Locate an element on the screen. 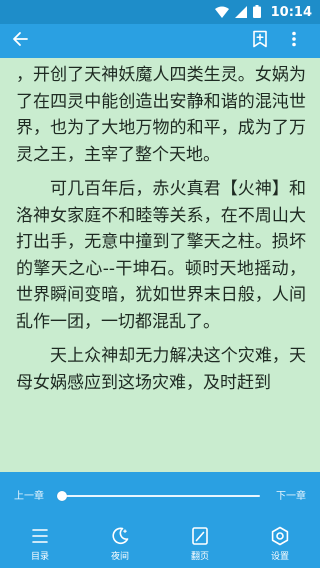 The image size is (320, 568). status-time: 10:14 is located at coordinates (291, 12).